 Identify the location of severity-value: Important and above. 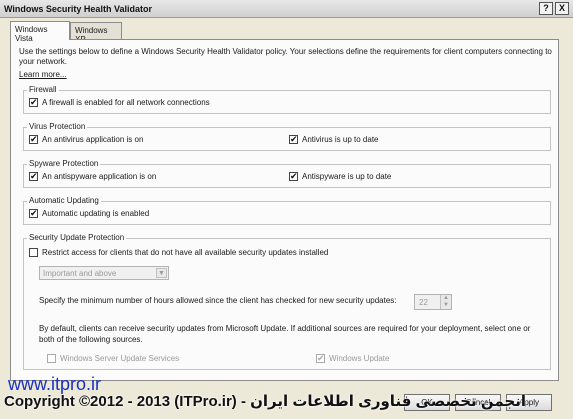
(80, 273).